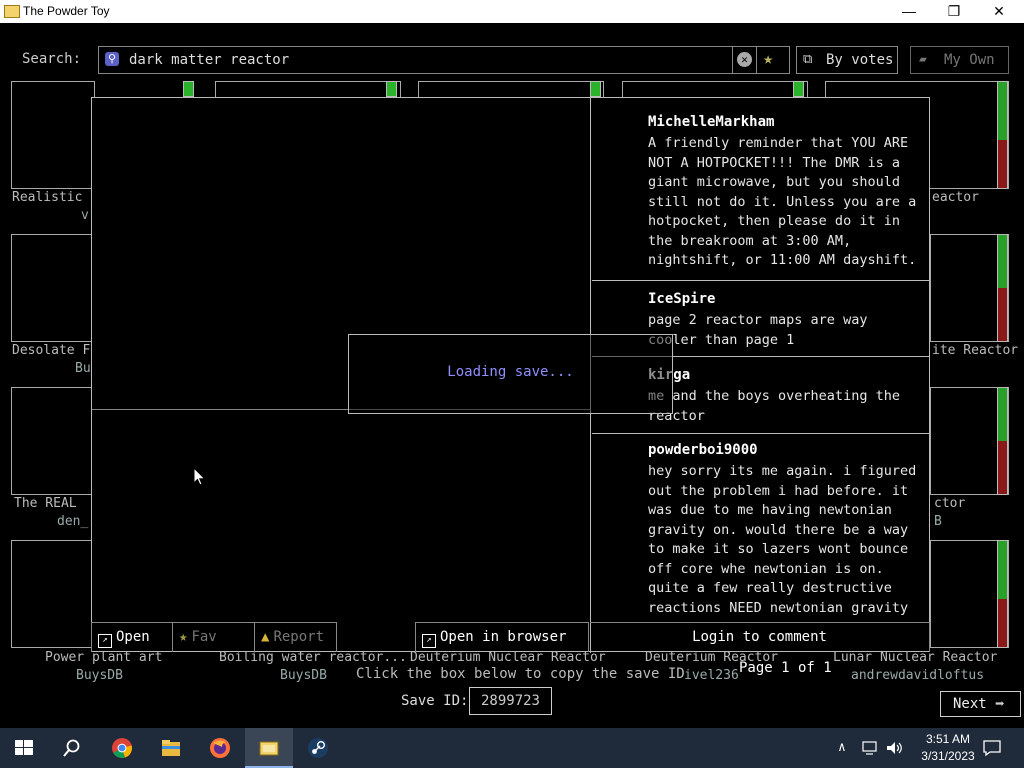 Image resolution: width=1024 pixels, height=768 pixels. I want to click on save-title: ite Reactor, so click(975, 350).